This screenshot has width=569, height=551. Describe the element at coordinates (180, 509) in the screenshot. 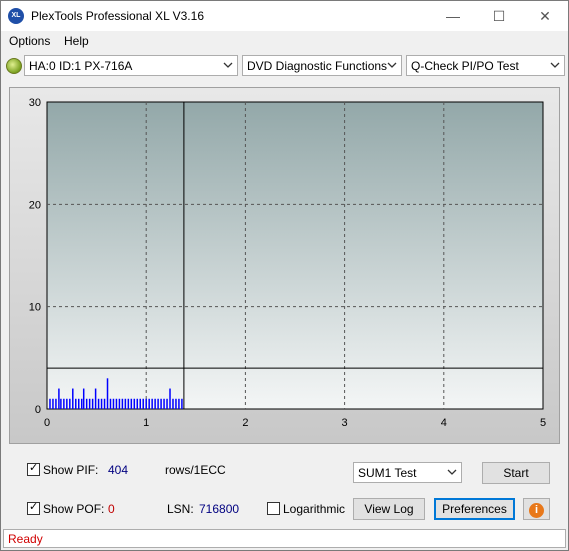

I see `lsn-label: LSN:` at that location.